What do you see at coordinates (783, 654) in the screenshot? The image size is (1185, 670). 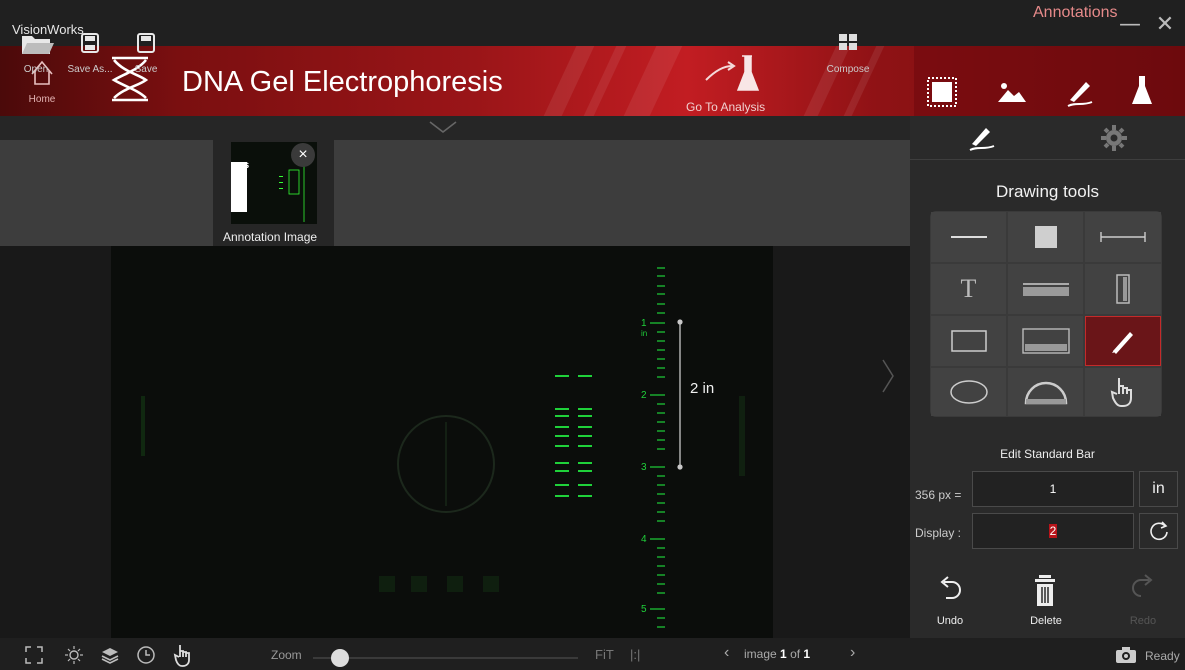 I see `pager-current: 1` at bounding box center [783, 654].